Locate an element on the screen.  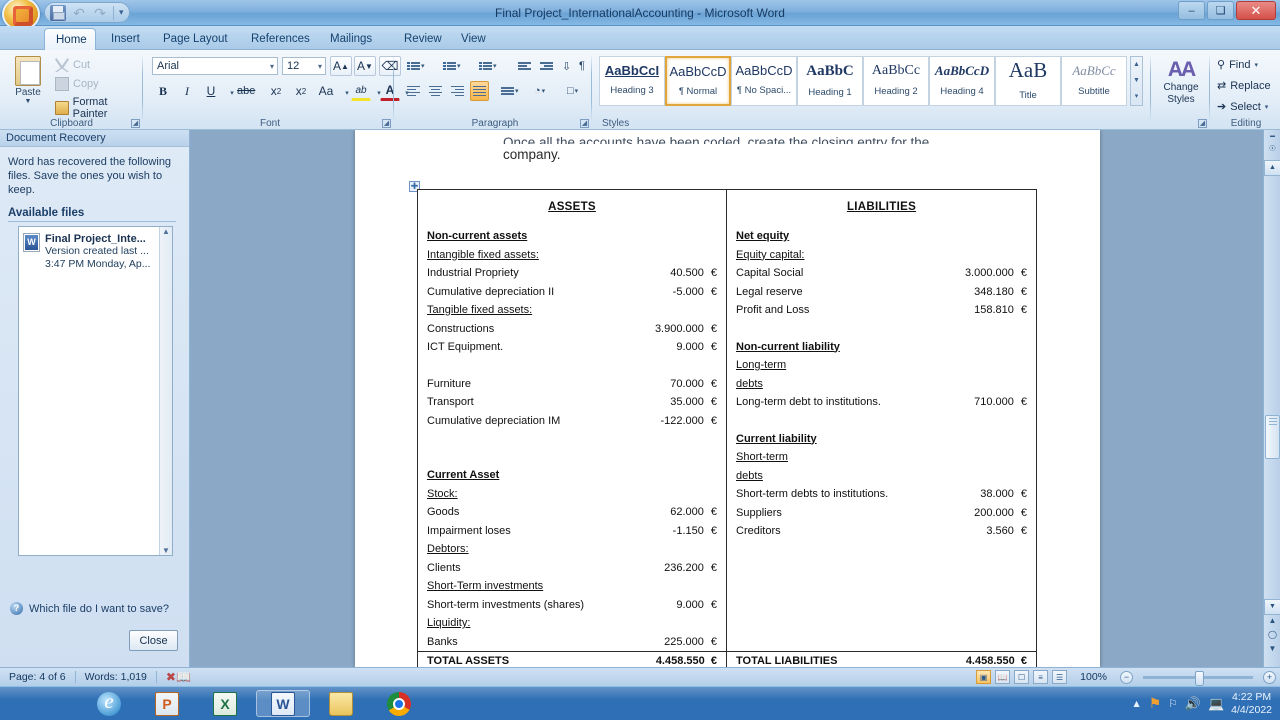
line-spacing-button: ▾ is located at coordinates (510, 91).